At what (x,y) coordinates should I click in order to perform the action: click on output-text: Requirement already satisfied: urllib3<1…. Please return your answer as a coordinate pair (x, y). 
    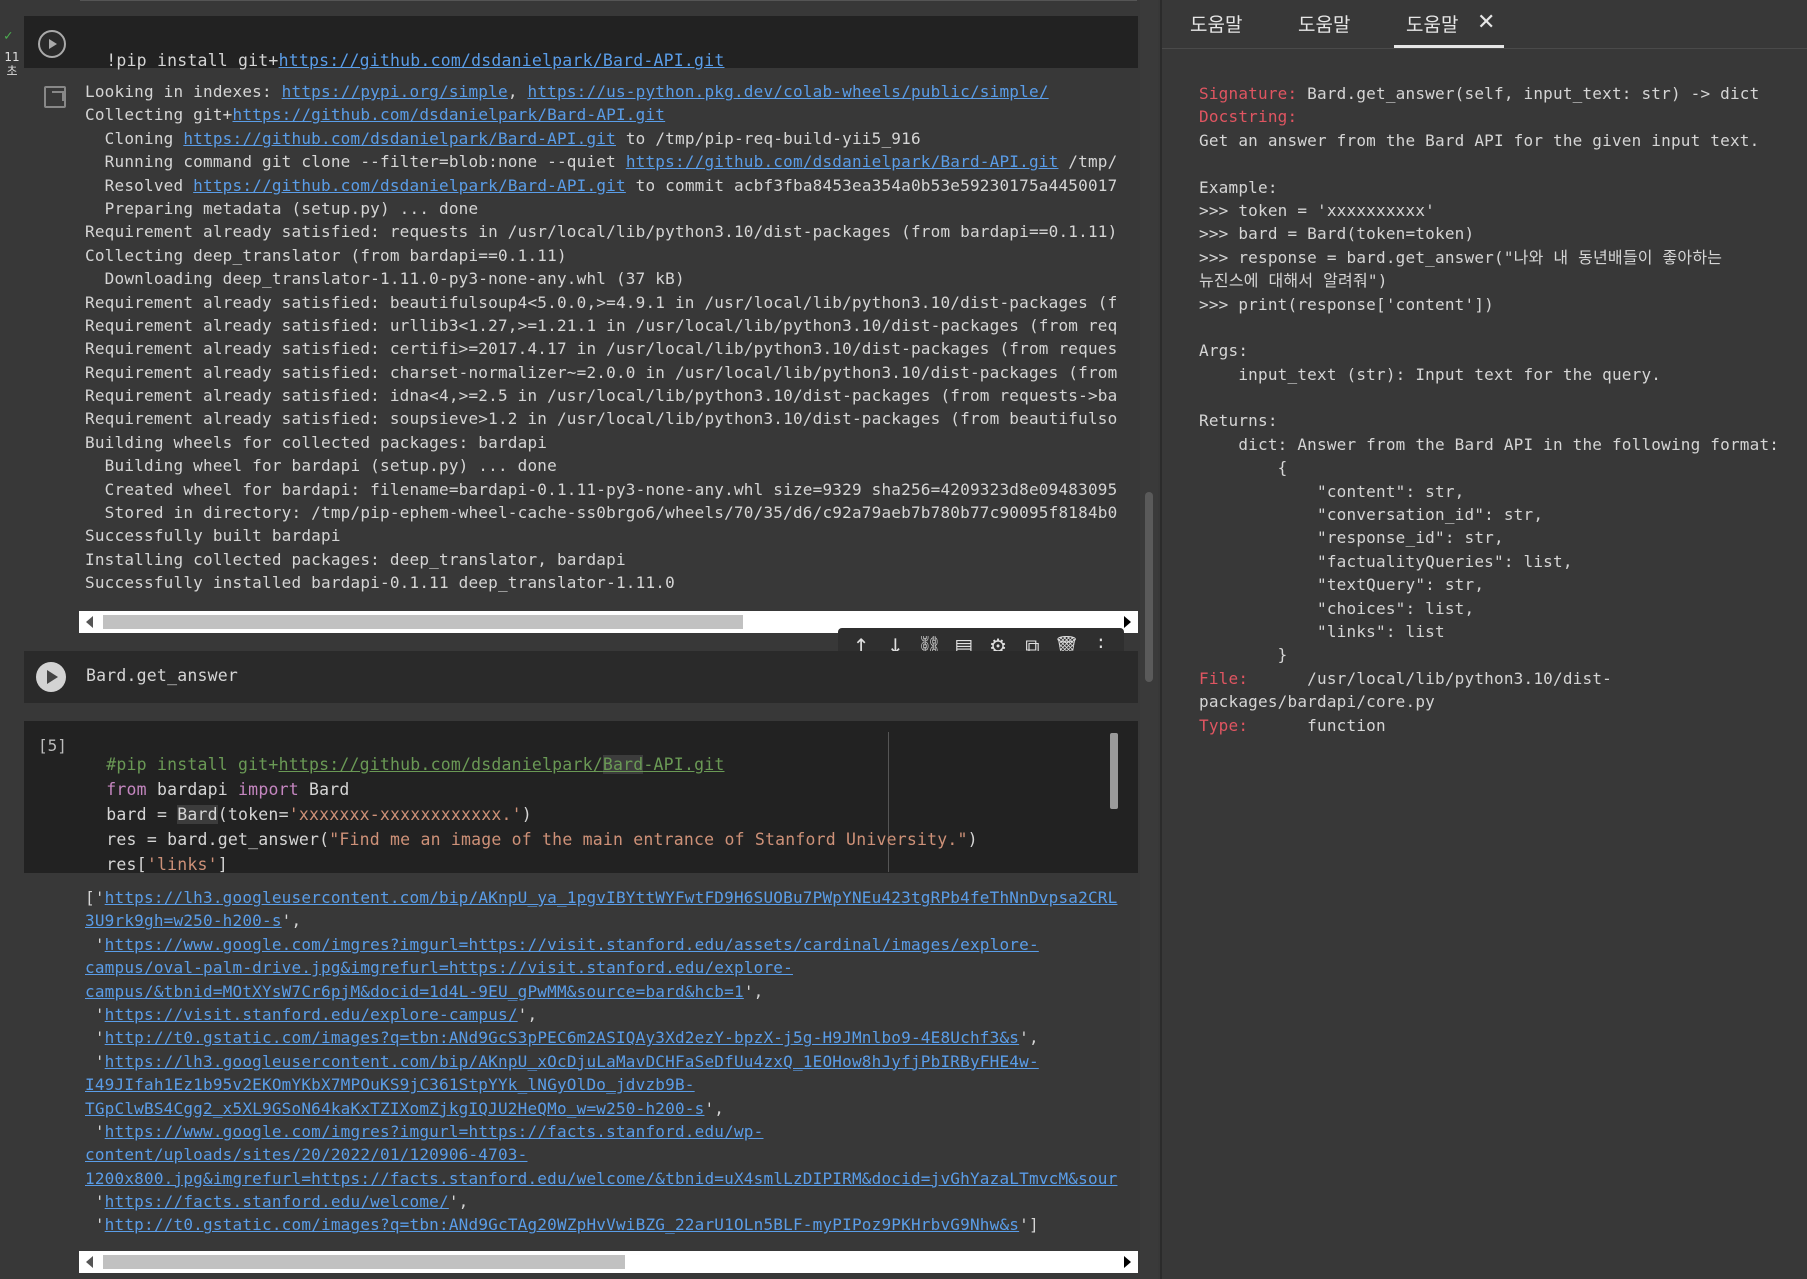
    Looking at the image, I should click on (601, 325).